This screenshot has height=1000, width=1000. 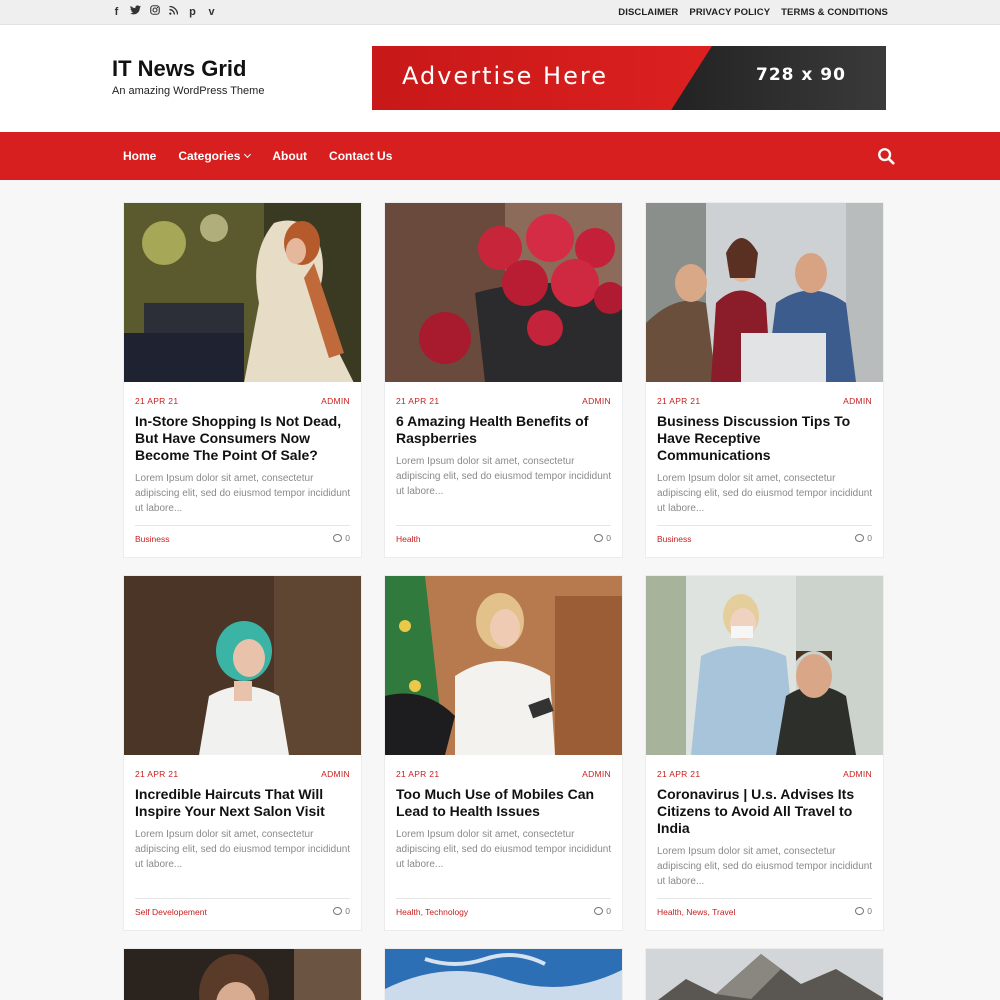 What do you see at coordinates (729, 12) in the screenshot?
I see `privacy-policy-link: PRIVACY POLICY` at bounding box center [729, 12].